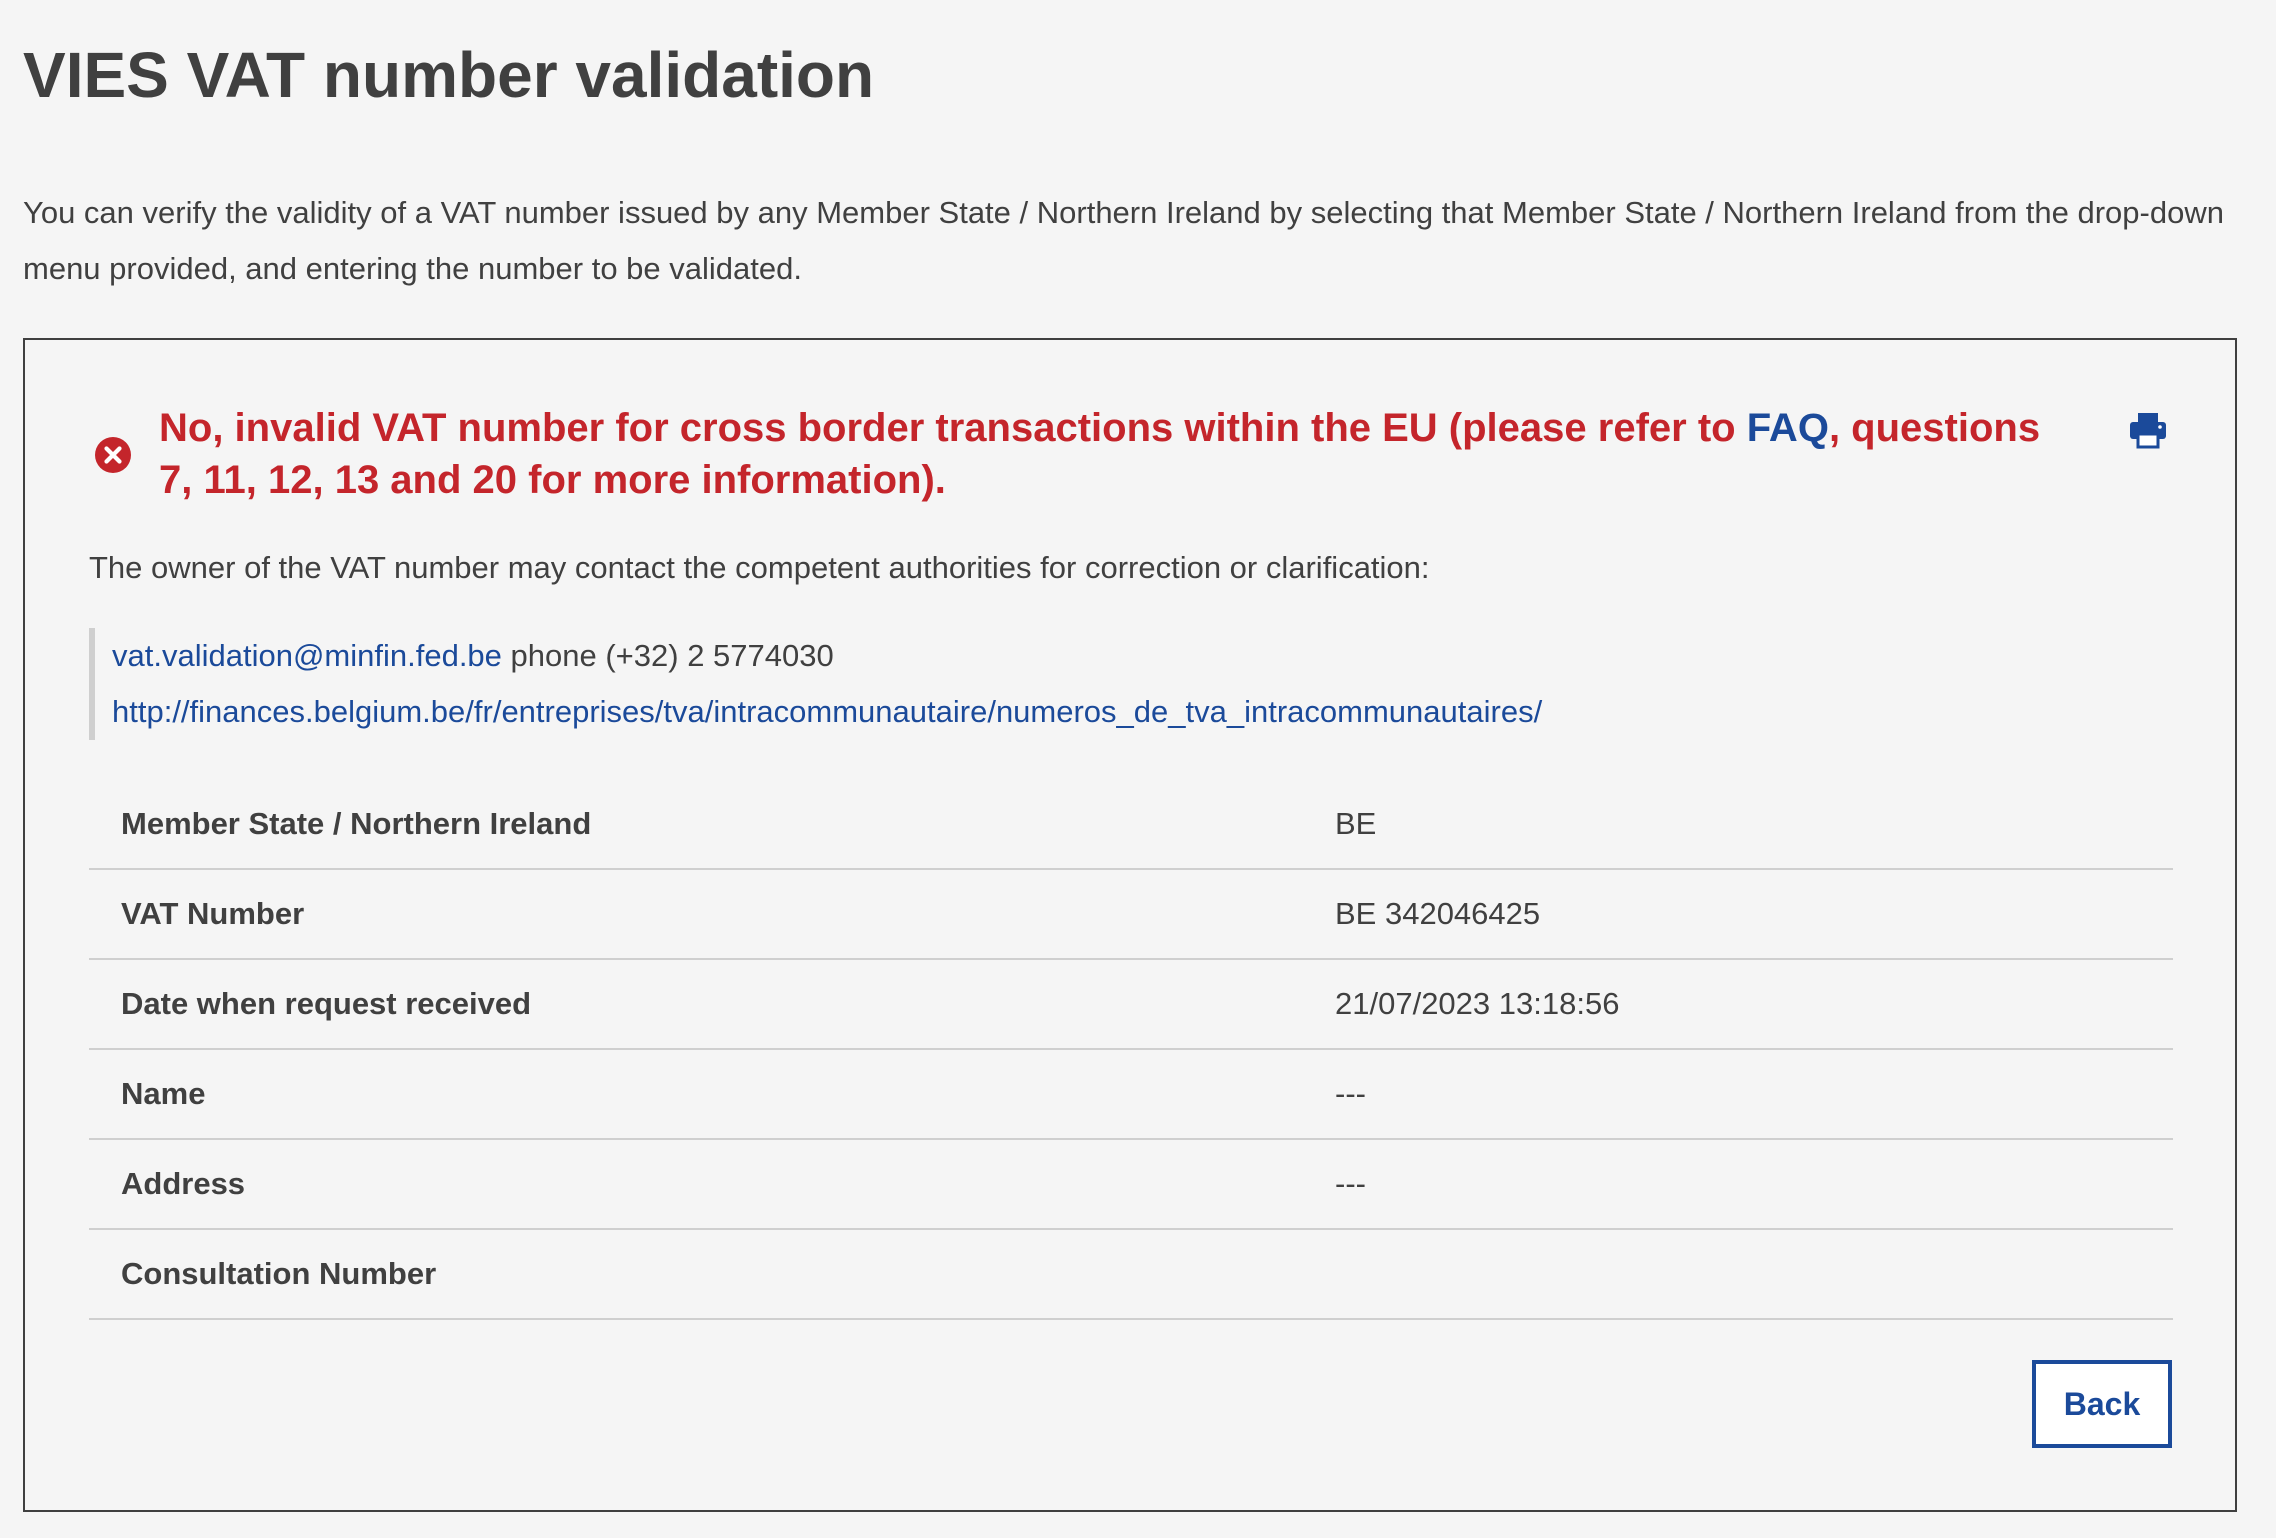 The image size is (2276, 1538). I want to click on row-value: BE, so click(1754, 825).